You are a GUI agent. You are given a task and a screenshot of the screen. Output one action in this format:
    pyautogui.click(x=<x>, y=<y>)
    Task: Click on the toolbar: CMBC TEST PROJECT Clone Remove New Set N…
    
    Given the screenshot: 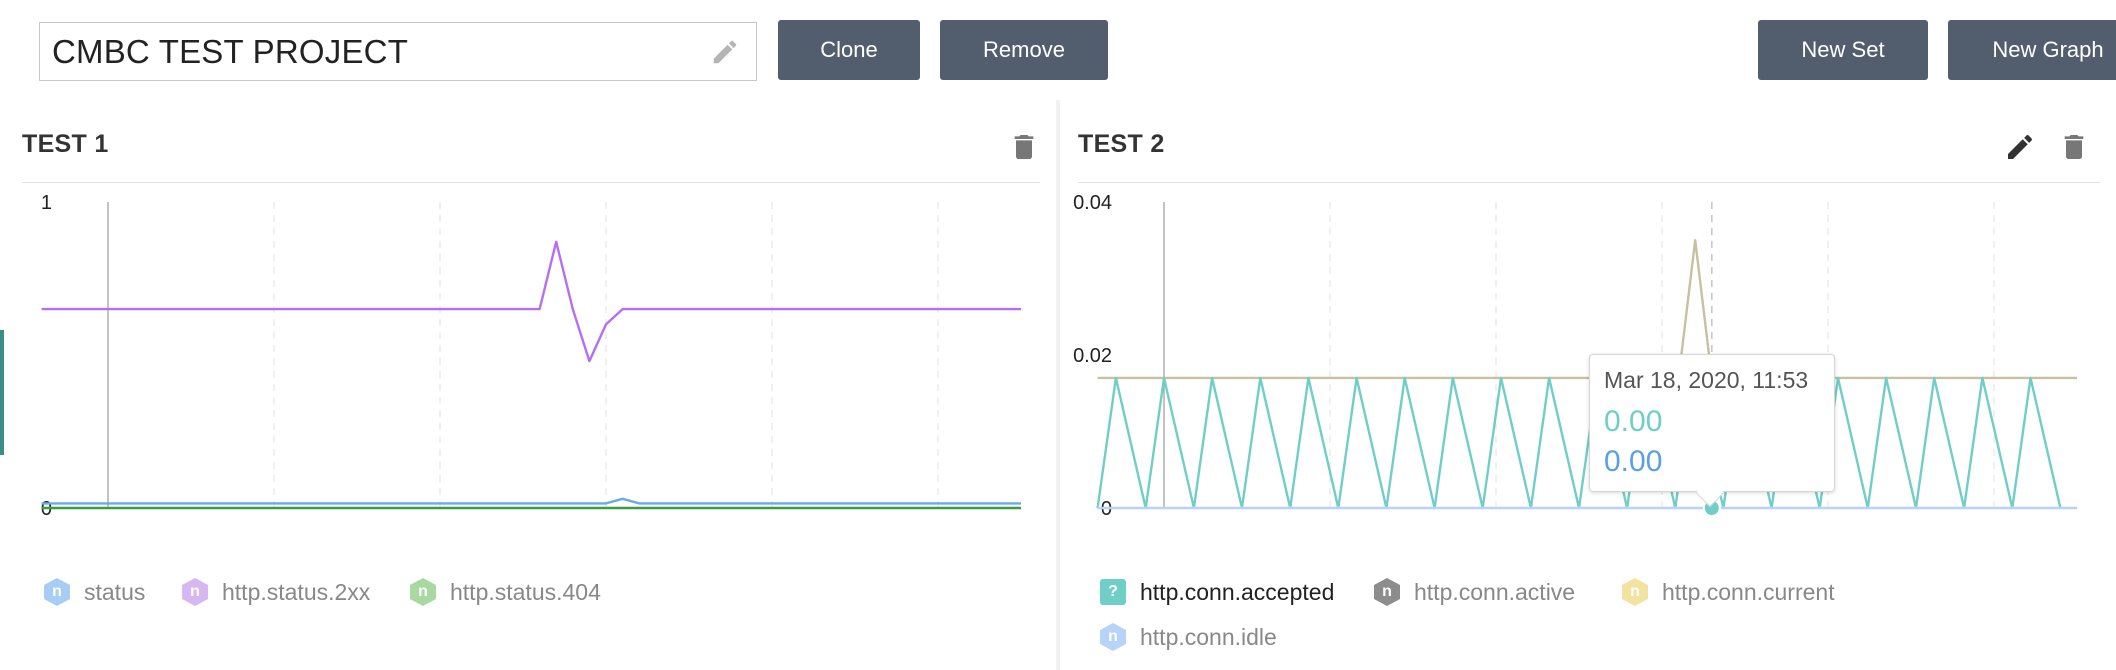 What is the action you would take?
    pyautogui.click(x=1058, y=50)
    